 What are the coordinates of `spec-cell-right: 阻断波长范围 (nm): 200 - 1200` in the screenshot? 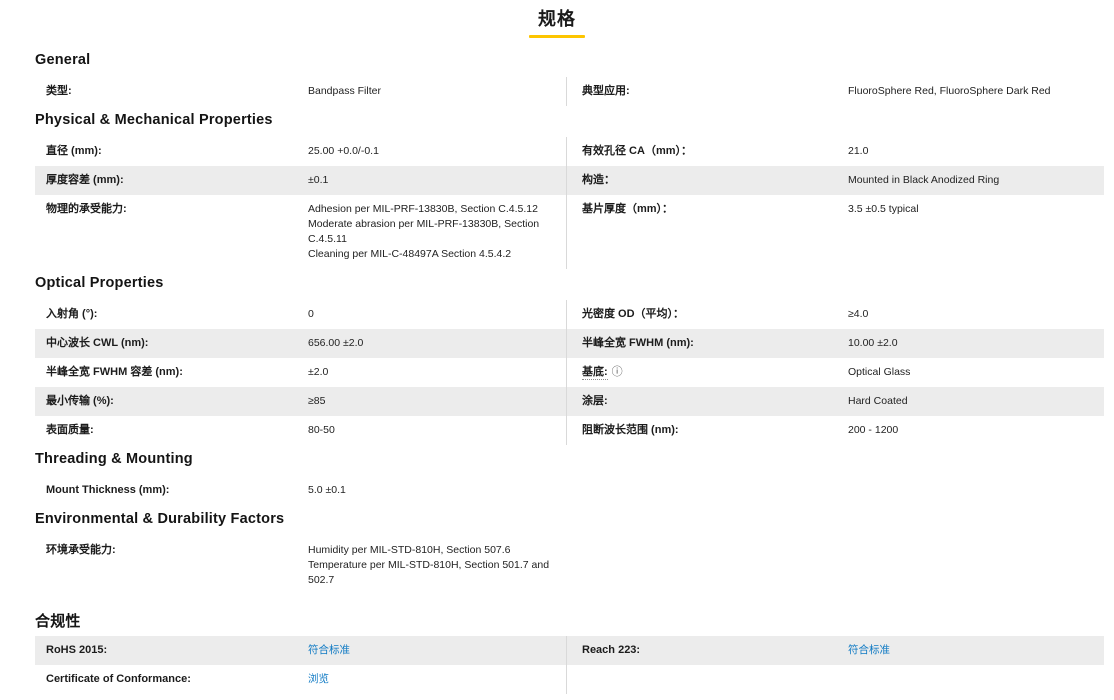 It's located at (837, 430).